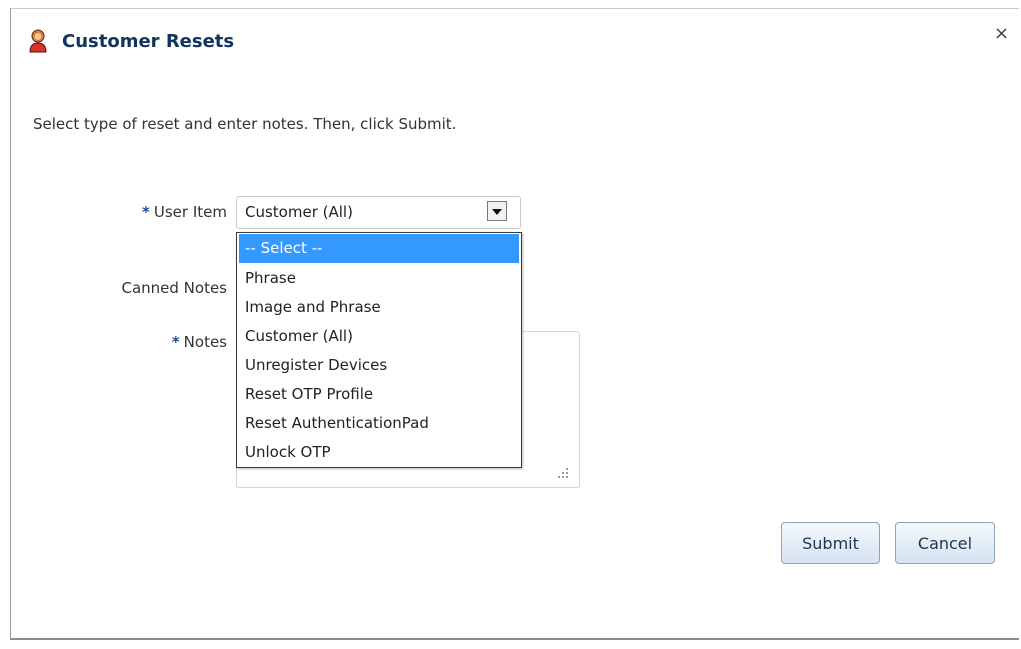  Describe the element at coordinates (379, 278) in the screenshot. I see `option-phrase: Phrase` at that location.